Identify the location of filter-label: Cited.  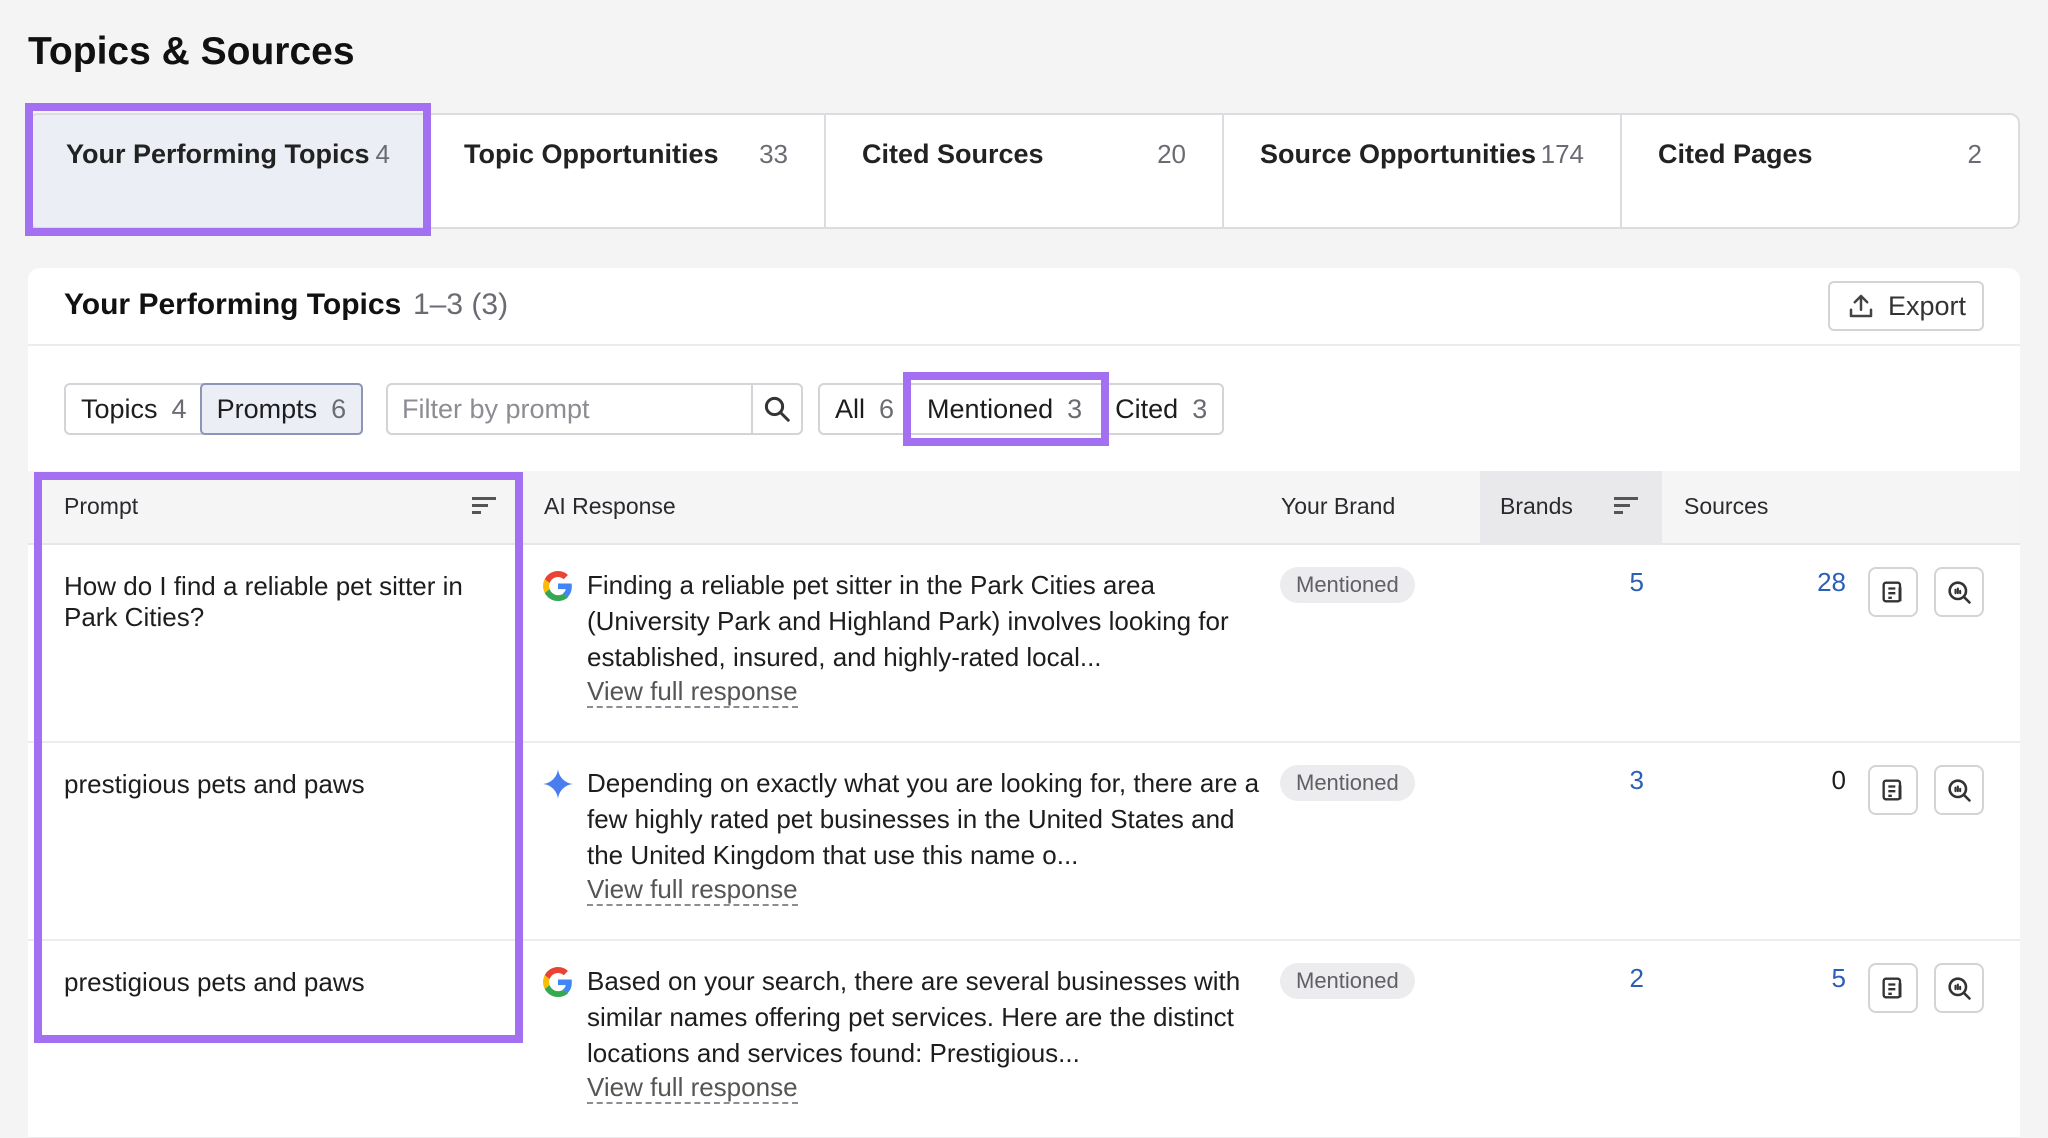
(1147, 408).